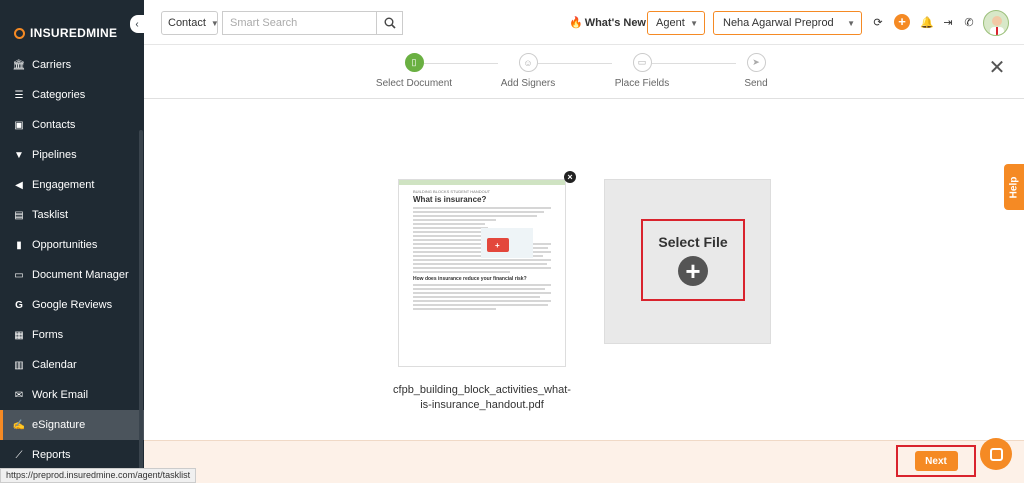 This screenshot has width=1024, height=483. I want to click on phone-icon: ✆, so click(969, 22).